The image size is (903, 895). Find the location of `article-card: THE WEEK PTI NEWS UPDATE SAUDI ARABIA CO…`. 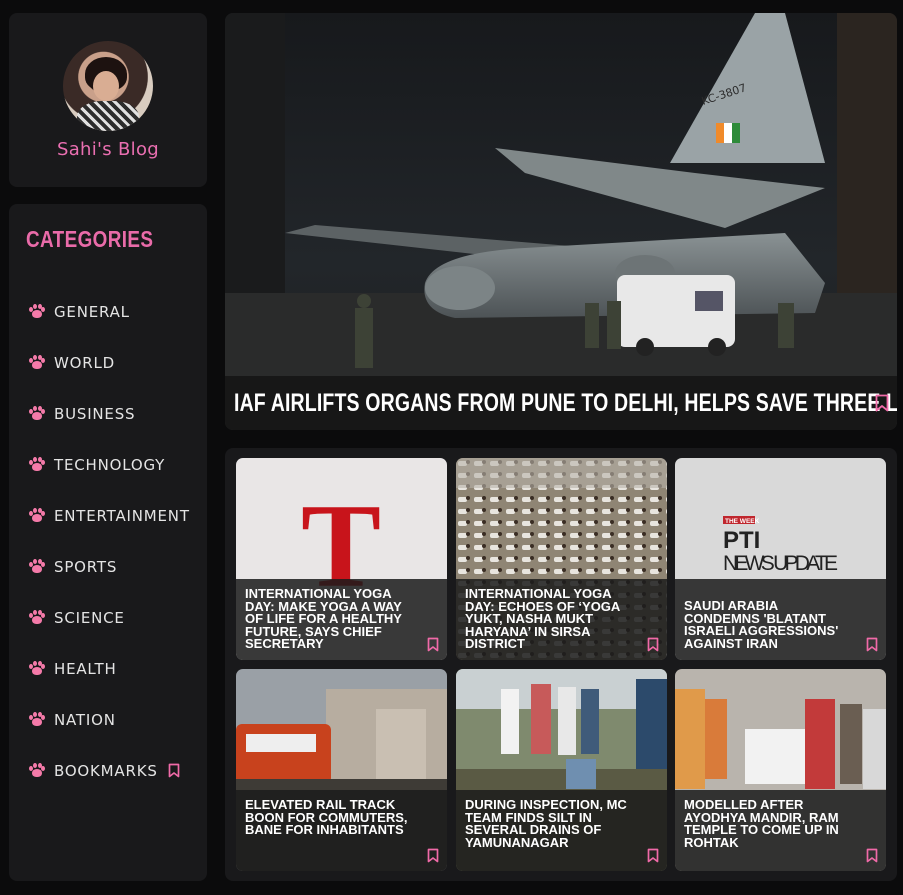

article-card: THE WEEK PTI NEWS UPDATE SAUDI ARABIA CO… is located at coordinates (780, 559).